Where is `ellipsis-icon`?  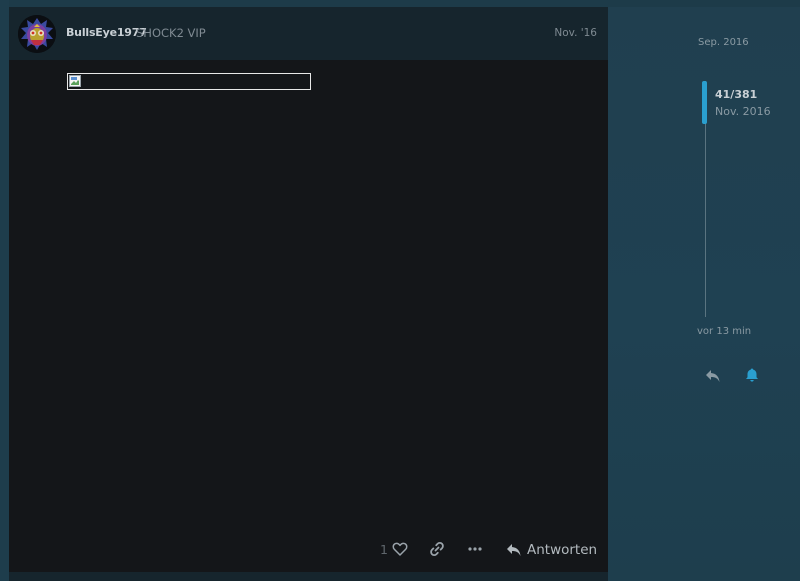 ellipsis-icon is located at coordinates (475, 549).